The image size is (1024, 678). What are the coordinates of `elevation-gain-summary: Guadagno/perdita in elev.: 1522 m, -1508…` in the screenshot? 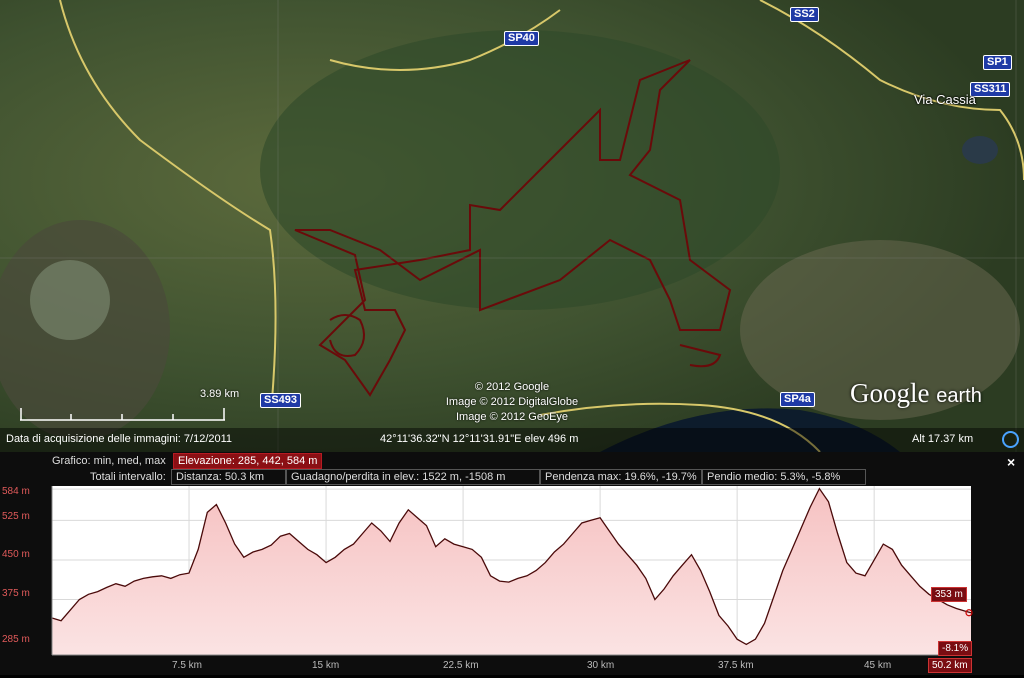 It's located at (413, 477).